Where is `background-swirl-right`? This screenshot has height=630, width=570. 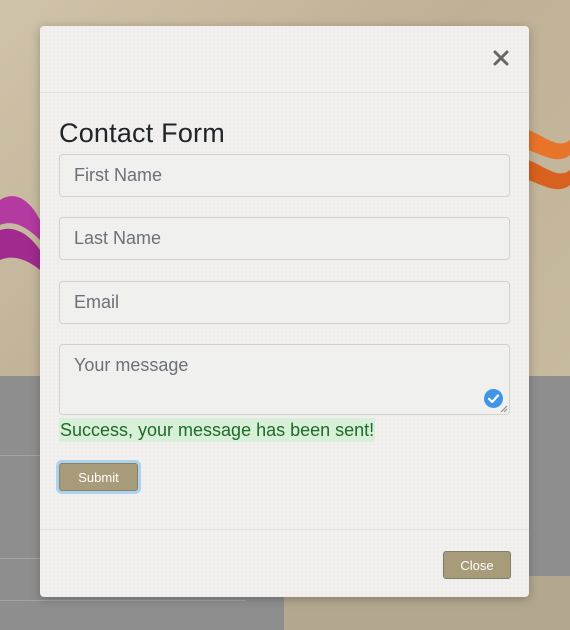 background-swirl-right is located at coordinates (549, 160).